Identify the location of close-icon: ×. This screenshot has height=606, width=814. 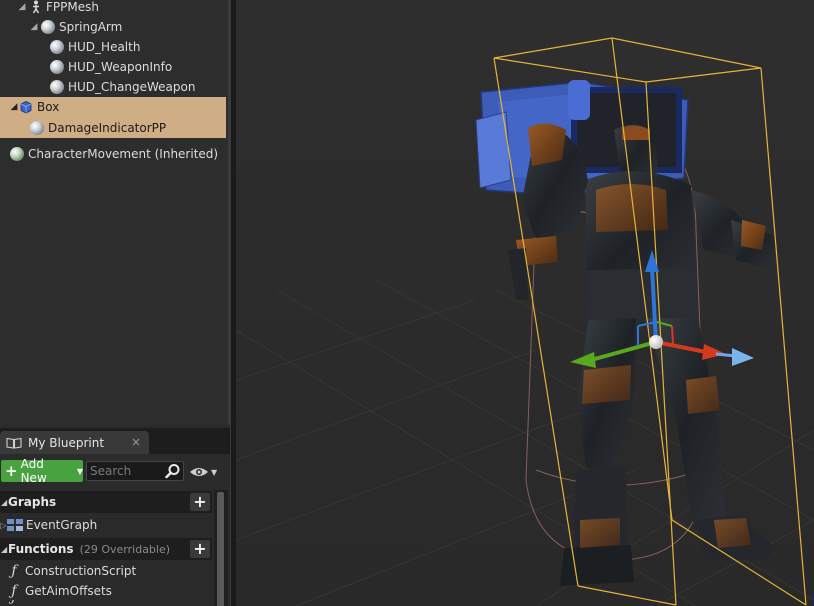
(136, 442).